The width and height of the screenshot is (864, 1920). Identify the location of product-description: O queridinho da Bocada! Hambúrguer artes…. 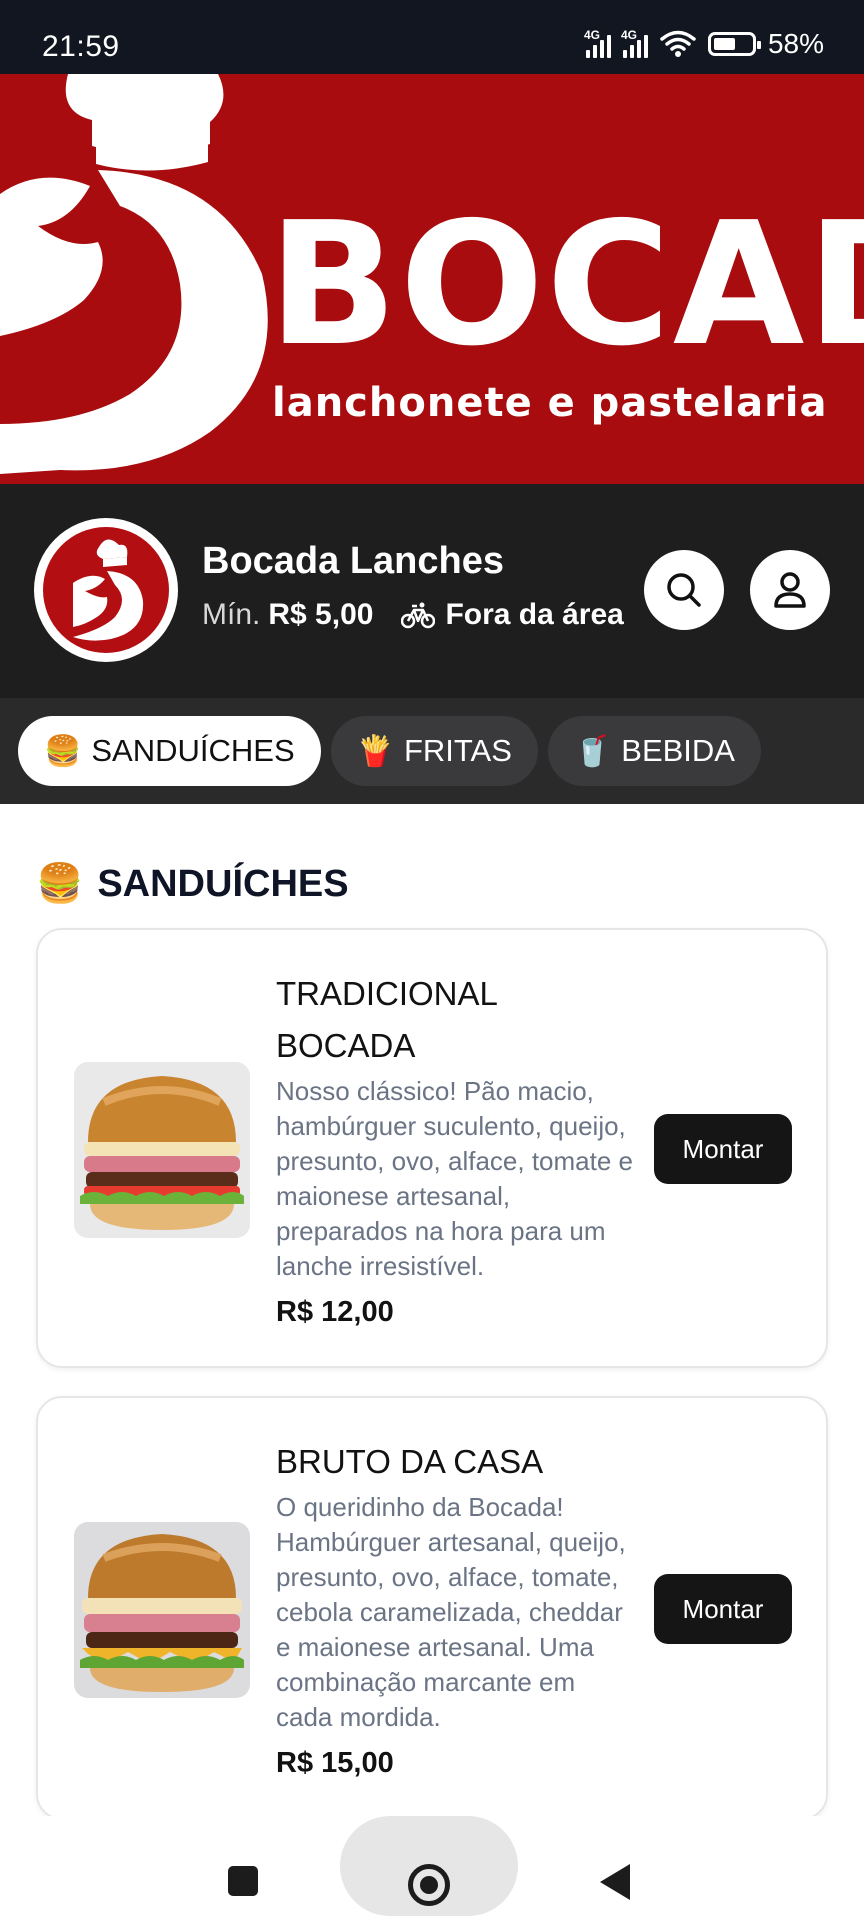
(451, 1612).